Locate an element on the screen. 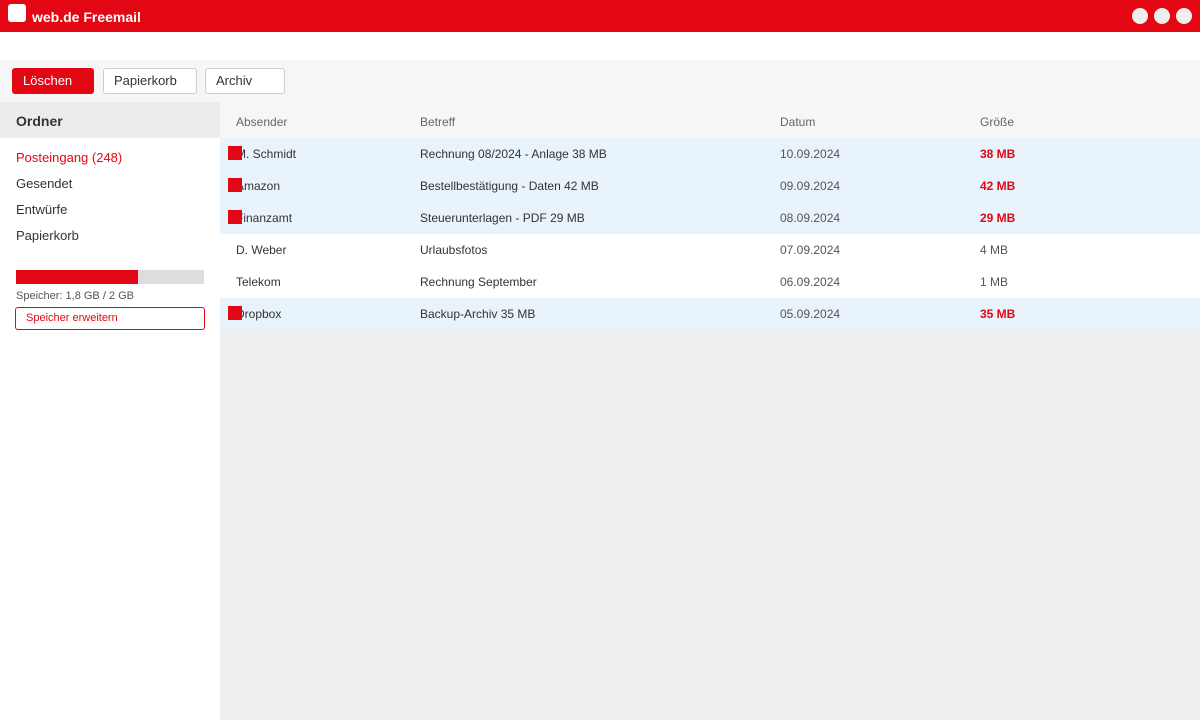  archive-button: Archiv is located at coordinates (245, 81).